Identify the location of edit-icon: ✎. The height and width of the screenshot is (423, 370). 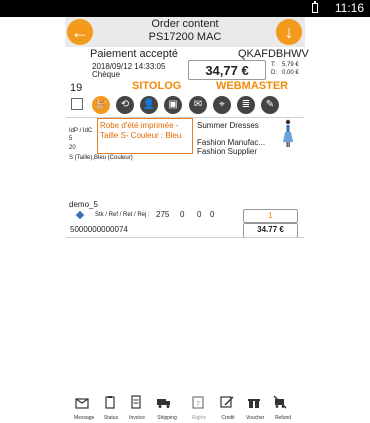
(270, 105).